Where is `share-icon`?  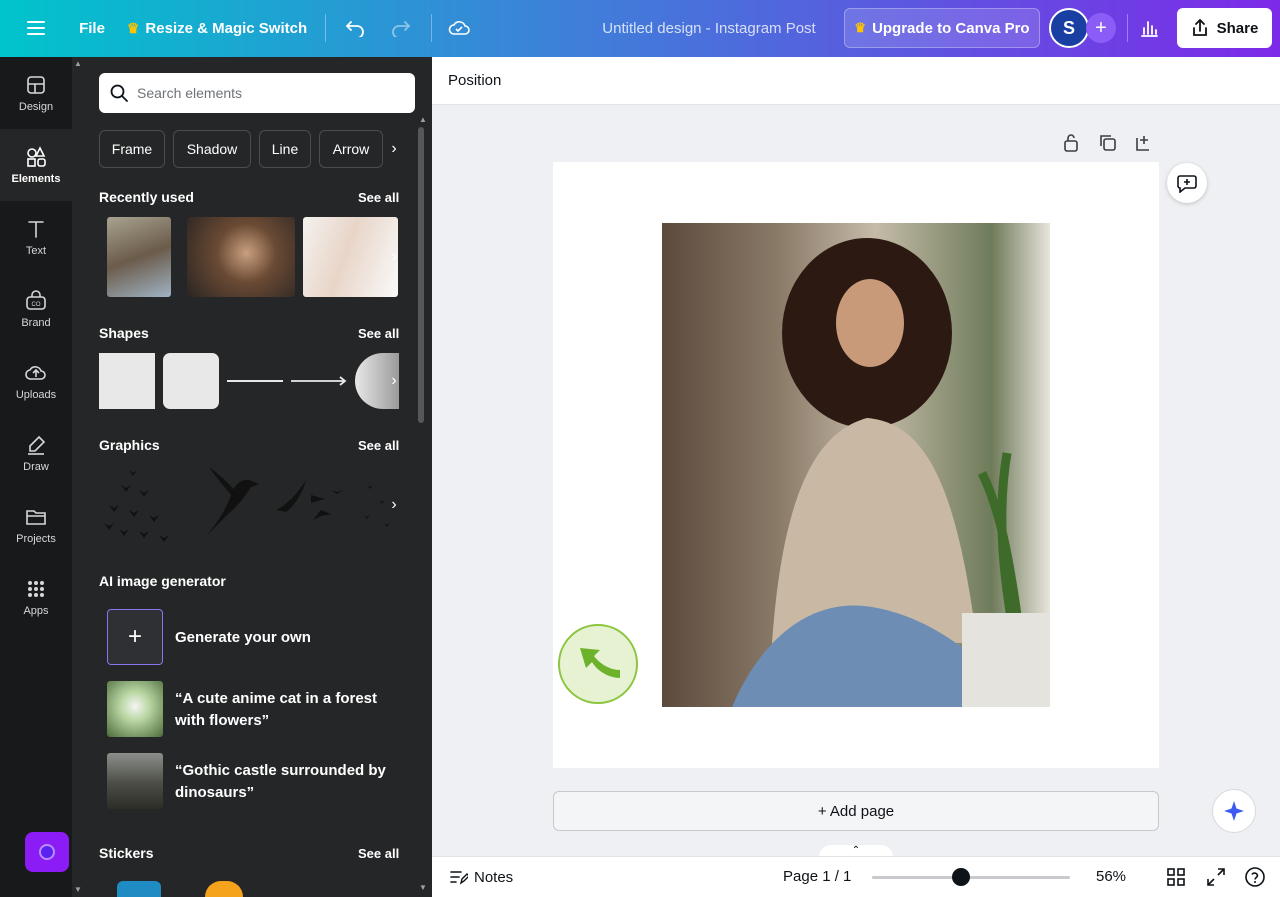 share-icon is located at coordinates (1200, 28).